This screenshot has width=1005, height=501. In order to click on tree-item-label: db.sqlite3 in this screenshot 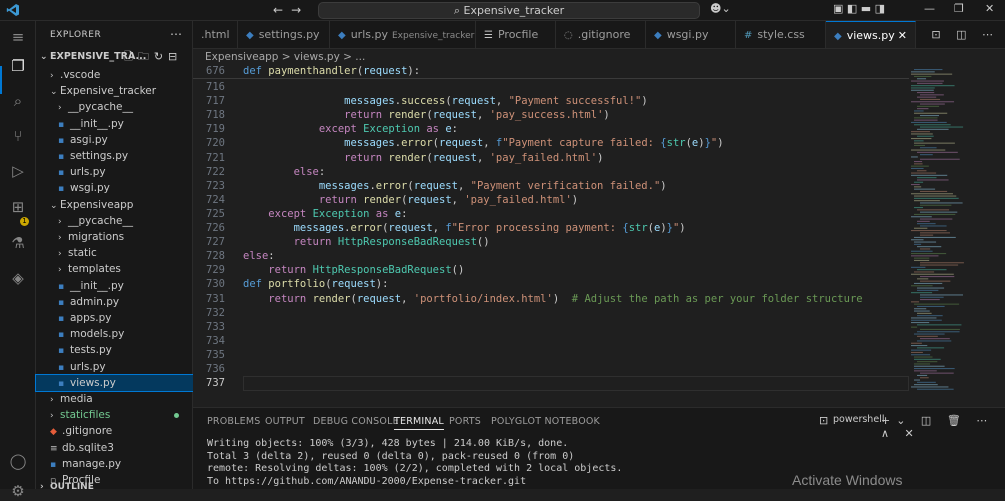, I will do `click(88, 447)`.